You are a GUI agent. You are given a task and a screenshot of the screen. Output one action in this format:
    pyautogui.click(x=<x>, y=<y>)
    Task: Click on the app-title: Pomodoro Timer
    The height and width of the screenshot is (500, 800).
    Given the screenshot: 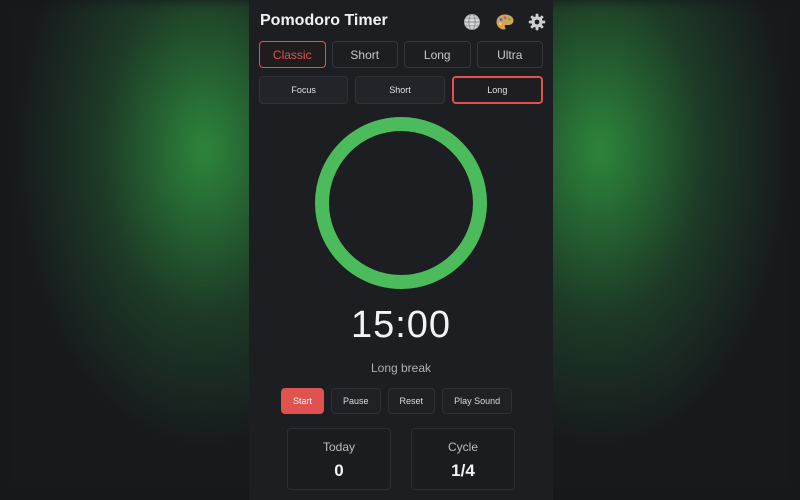 What is the action you would take?
    pyautogui.click(x=324, y=20)
    